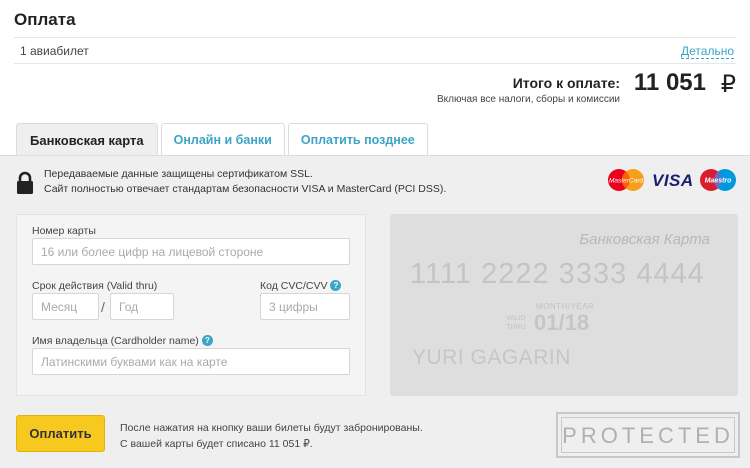 This screenshot has width=750, height=468. Describe the element at coordinates (115, 341) in the screenshot. I see `cardholder-label-text: Имя владельца (Cardholder name)` at that location.